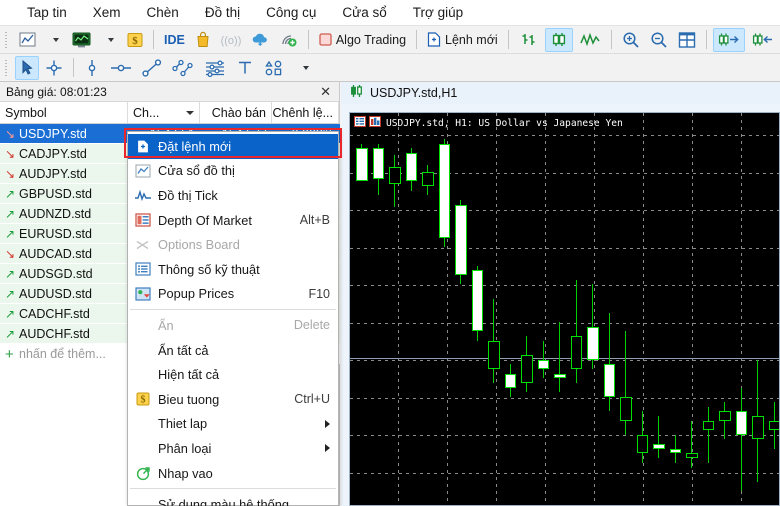 Image resolution: width=780 pixels, height=506 pixels. What do you see at coordinates (233, 489) in the screenshot?
I see `context-menu-separator` at bounding box center [233, 489].